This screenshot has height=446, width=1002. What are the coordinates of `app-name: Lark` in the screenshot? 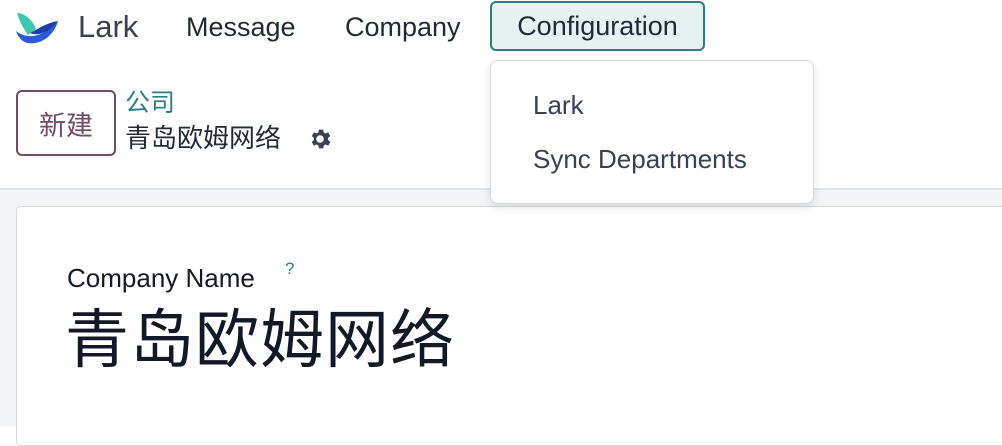 It's located at (108, 27).